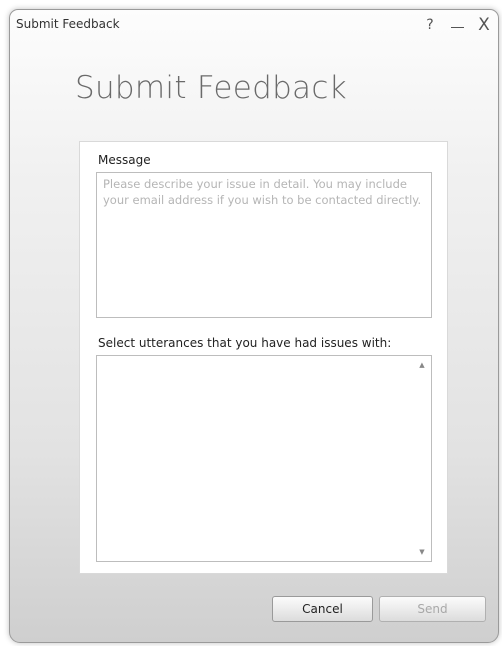 This screenshot has width=502, height=646. What do you see at coordinates (322, 609) in the screenshot?
I see `cancel-button: Cancel` at bounding box center [322, 609].